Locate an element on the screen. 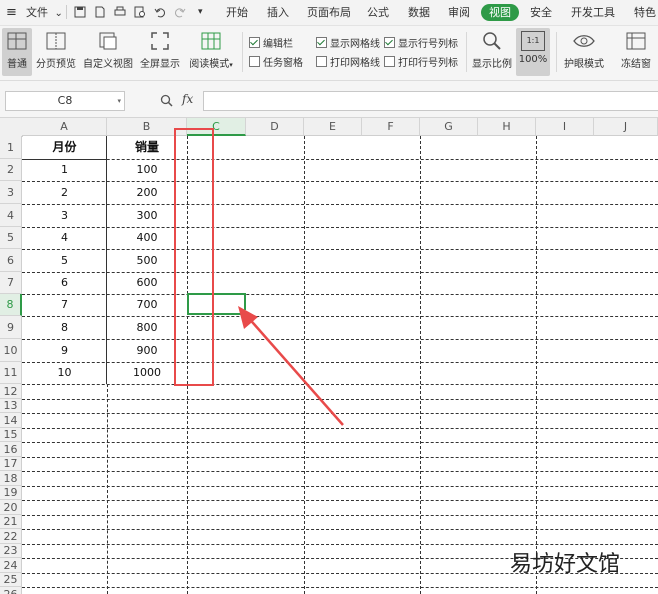 This screenshot has width=658, height=594. redo-icon is located at coordinates (180, 12).